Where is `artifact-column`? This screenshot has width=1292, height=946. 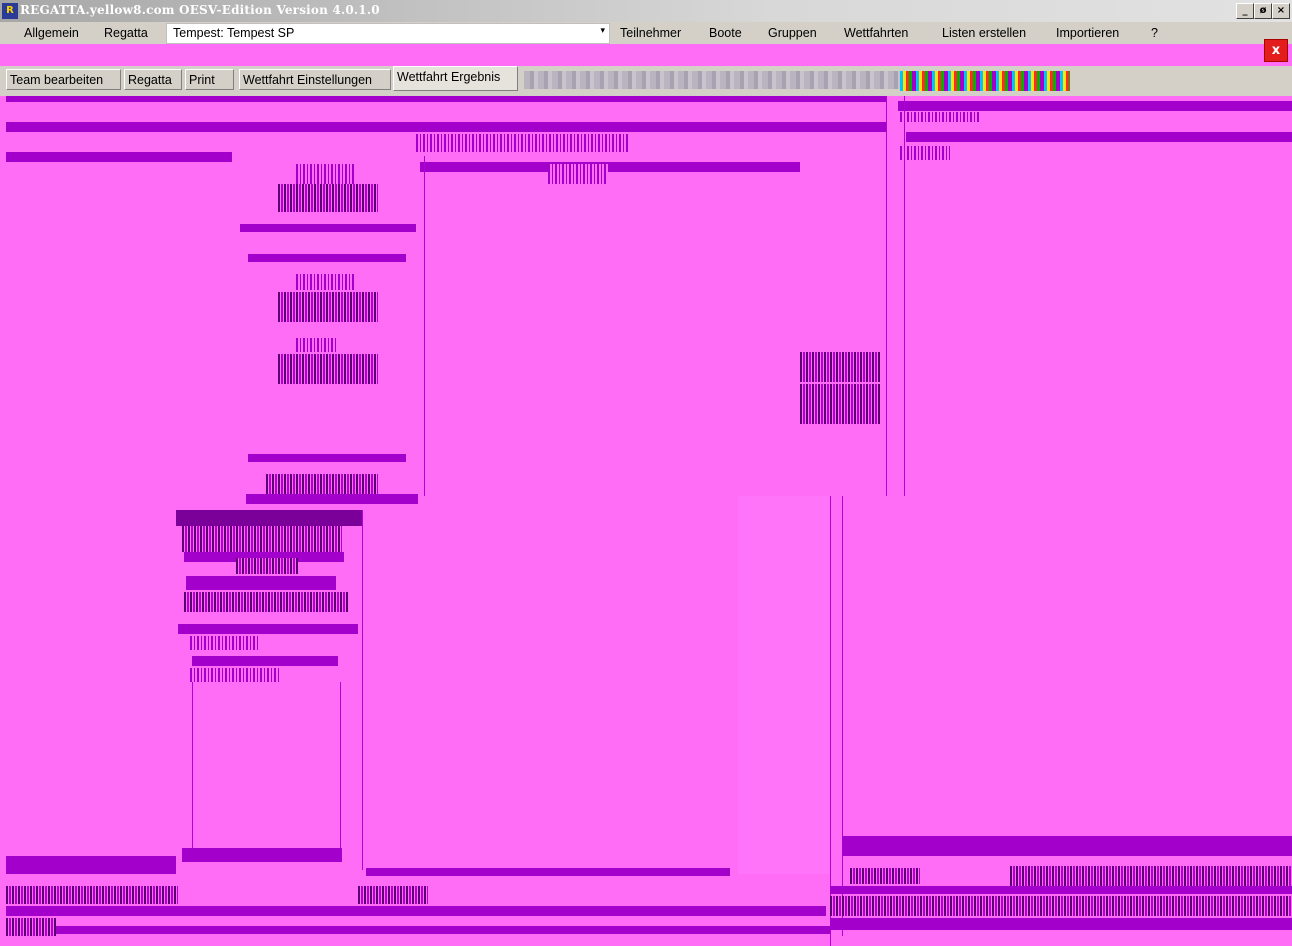
artifact-column is located at coordinates (784, 685).